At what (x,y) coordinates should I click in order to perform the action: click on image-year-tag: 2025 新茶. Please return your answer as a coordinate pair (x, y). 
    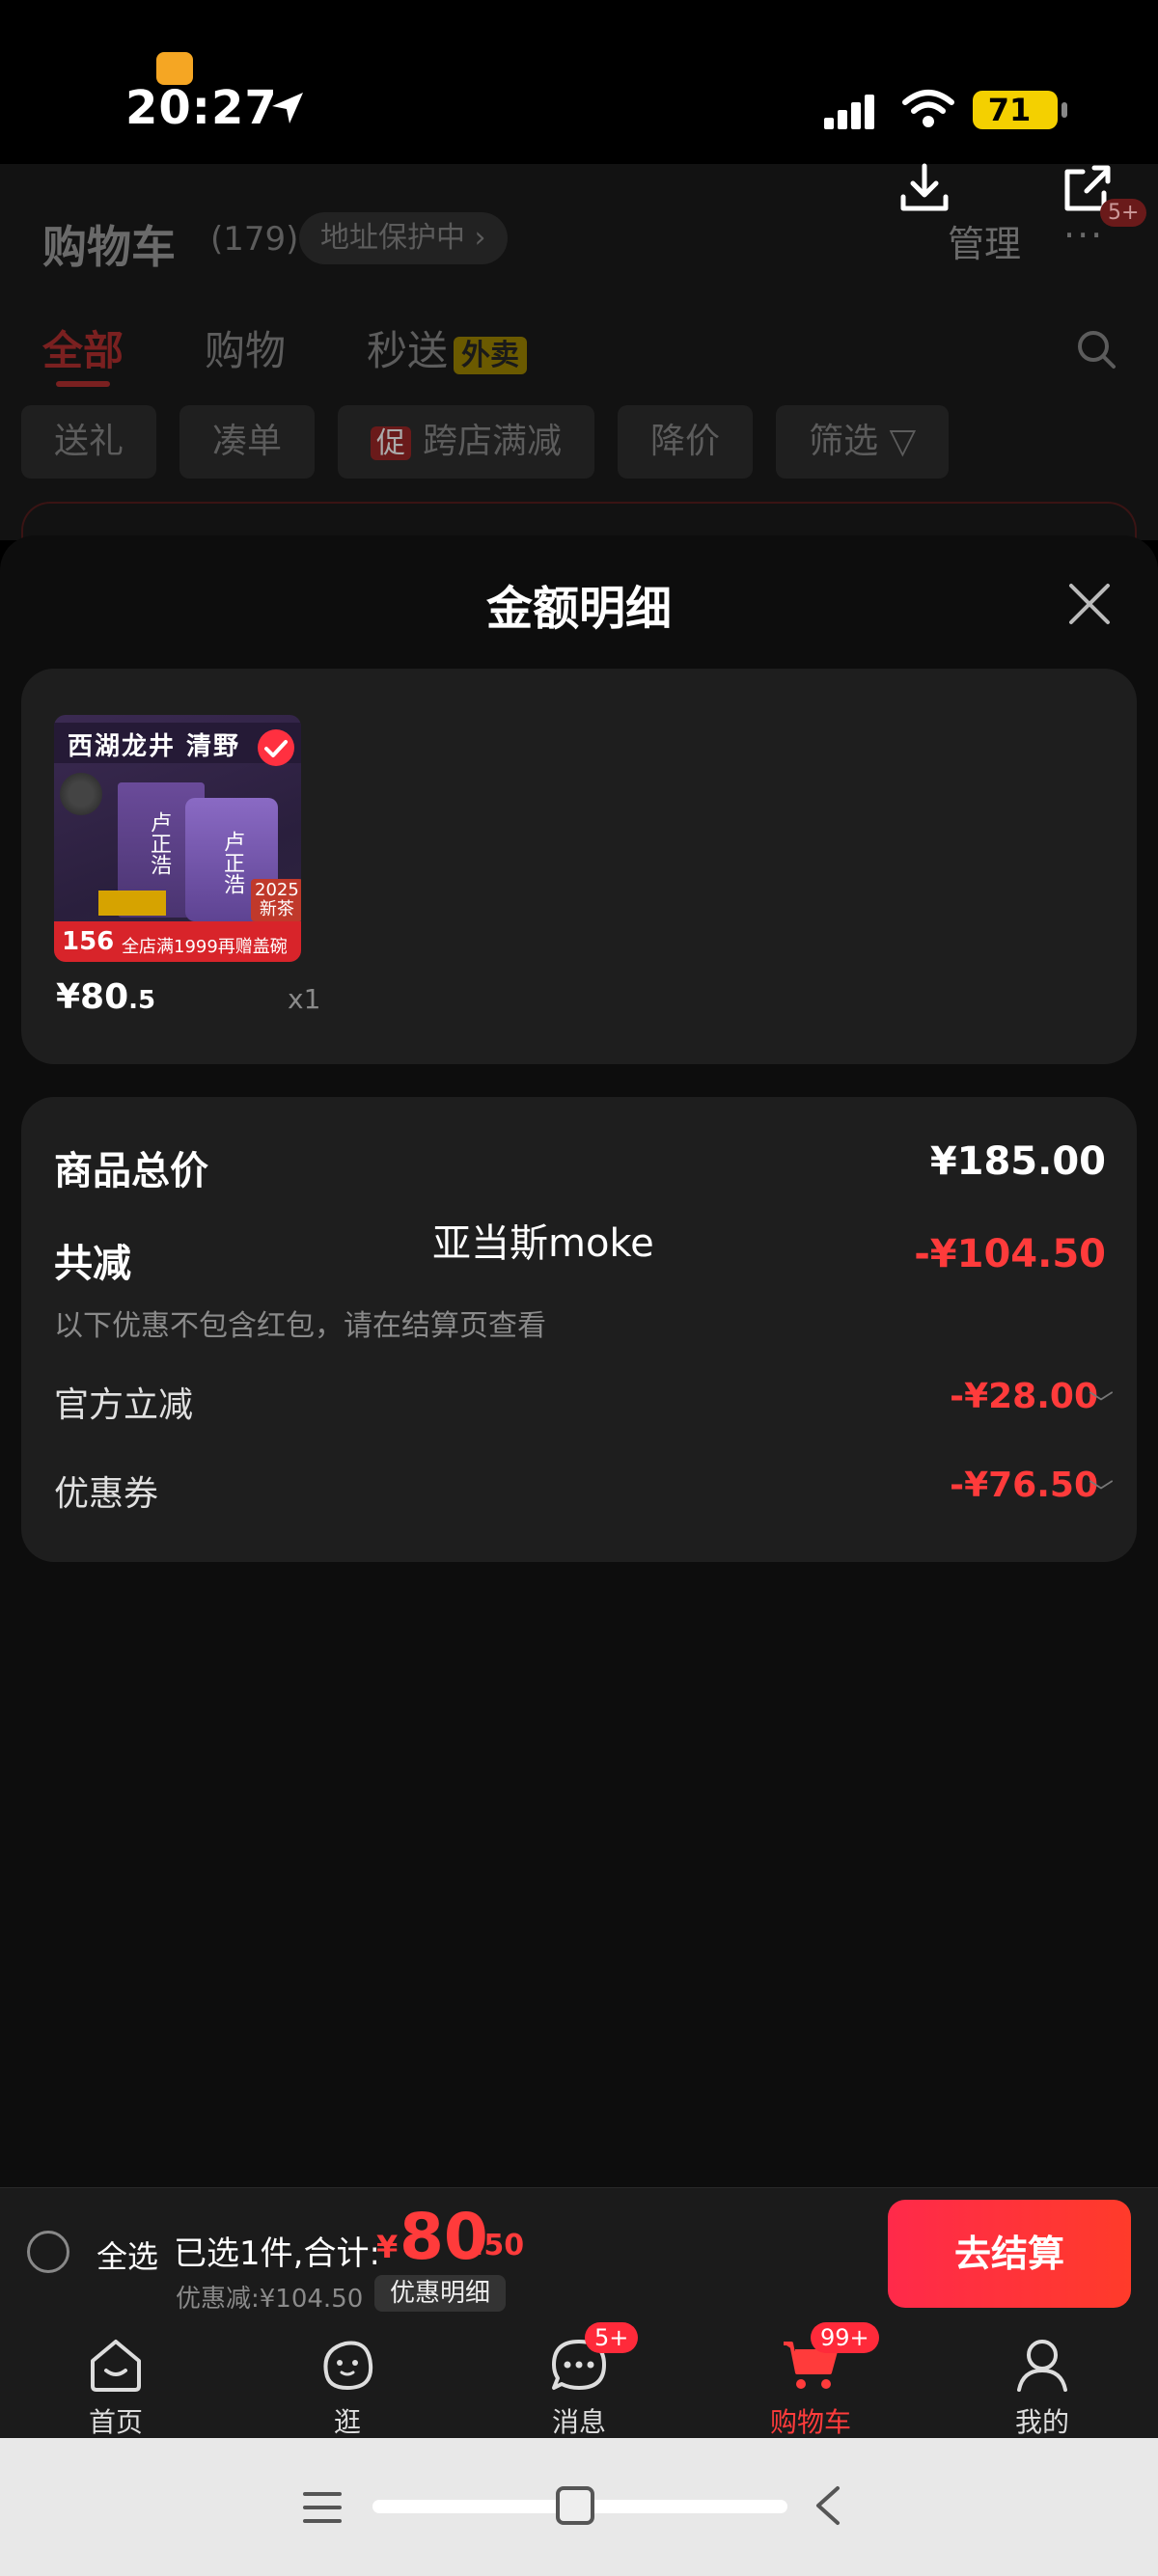
    Looking at the image, I should click on (276, 900).